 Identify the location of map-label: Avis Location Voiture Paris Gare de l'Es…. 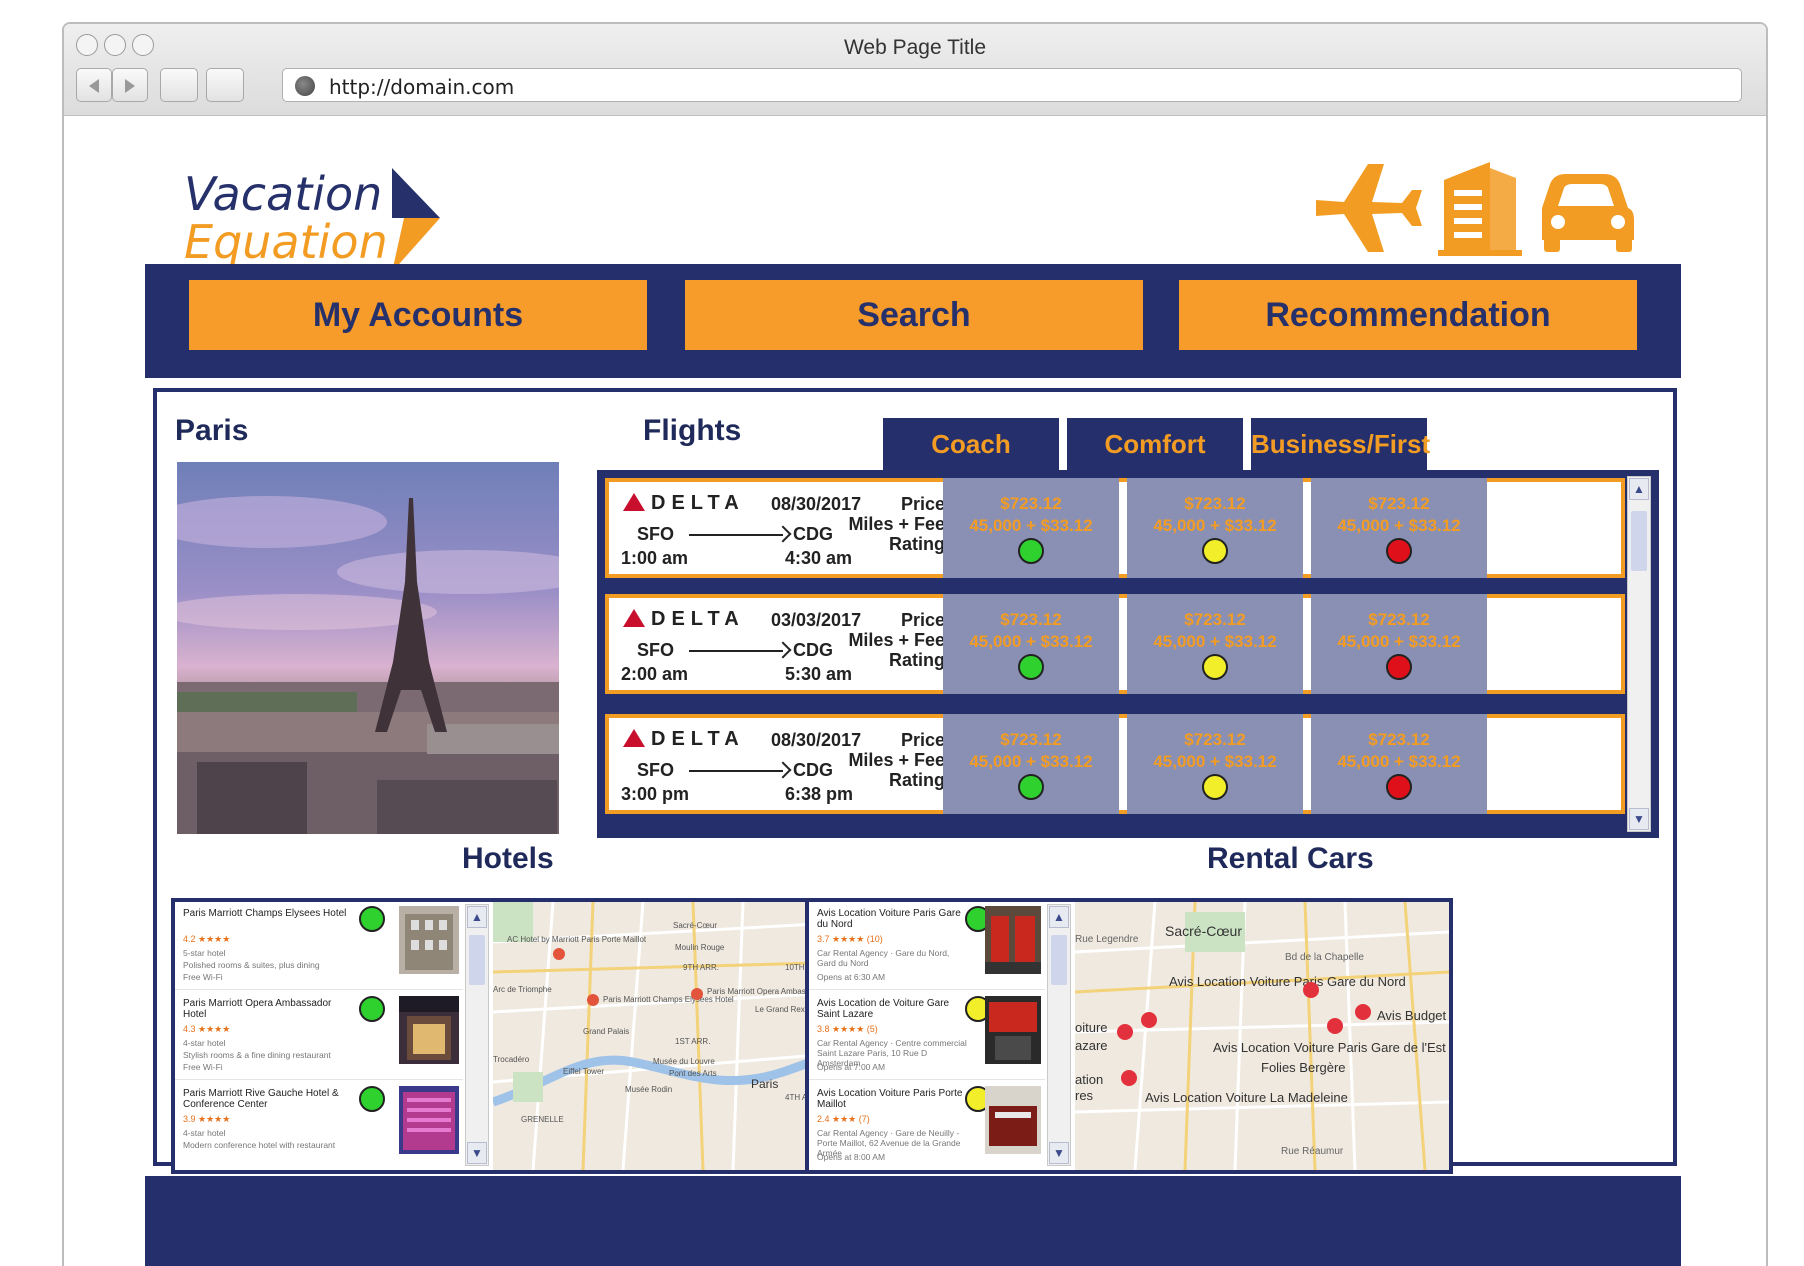
(1329, 1047).